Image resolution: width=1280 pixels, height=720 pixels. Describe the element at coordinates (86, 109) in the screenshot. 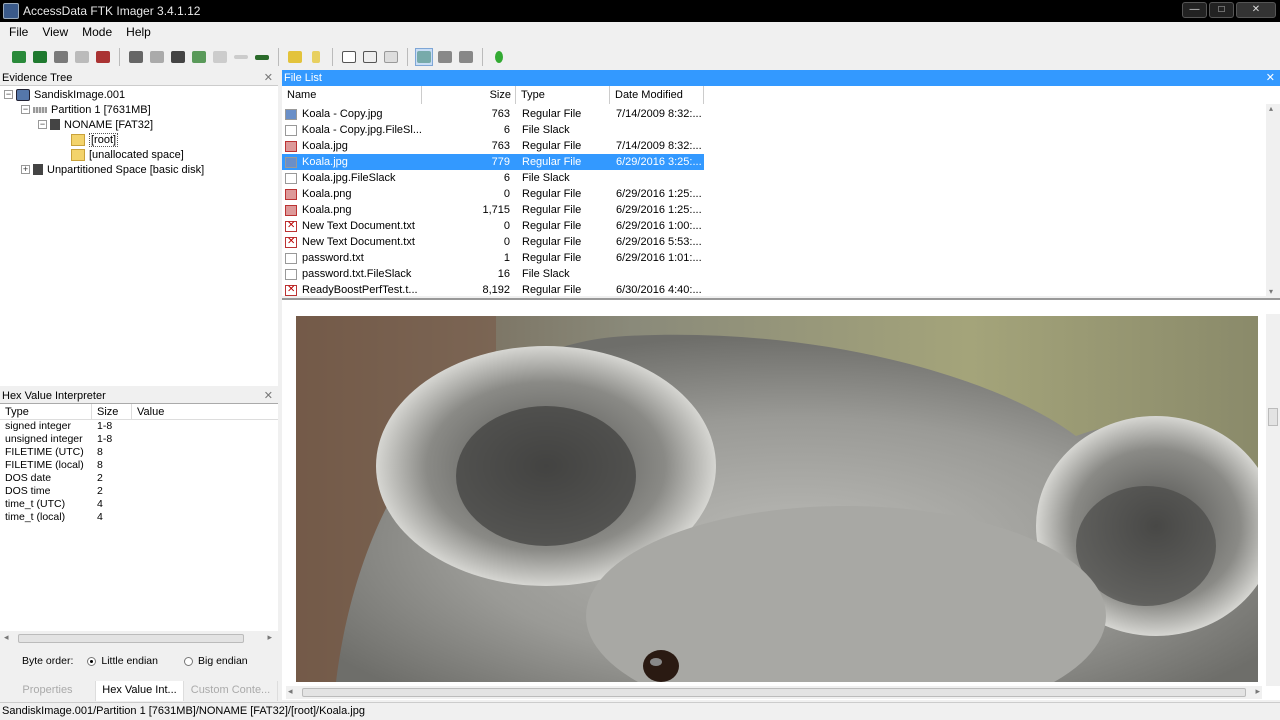

I see `tree-node-partition: − Partition 1 [7631MB]` at that location.